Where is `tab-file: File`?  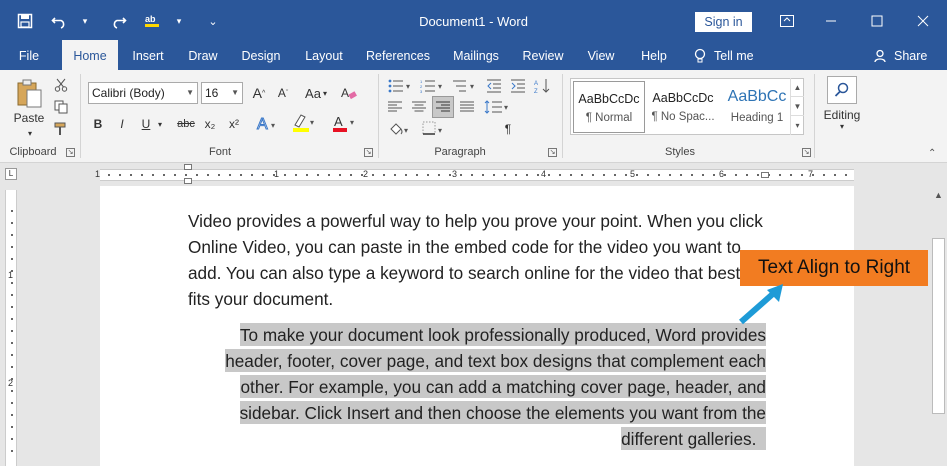 tab-file: File is located at coordinates (29, 56).